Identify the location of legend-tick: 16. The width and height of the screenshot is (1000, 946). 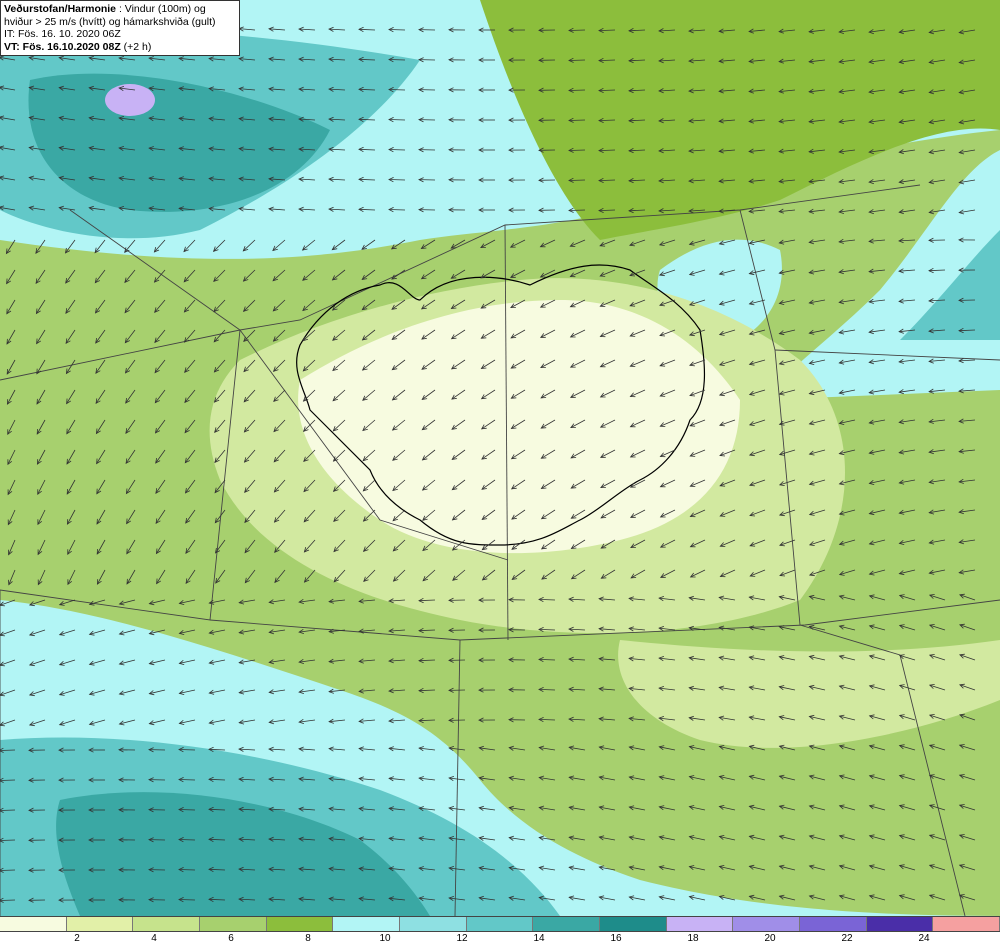
(616, 938).